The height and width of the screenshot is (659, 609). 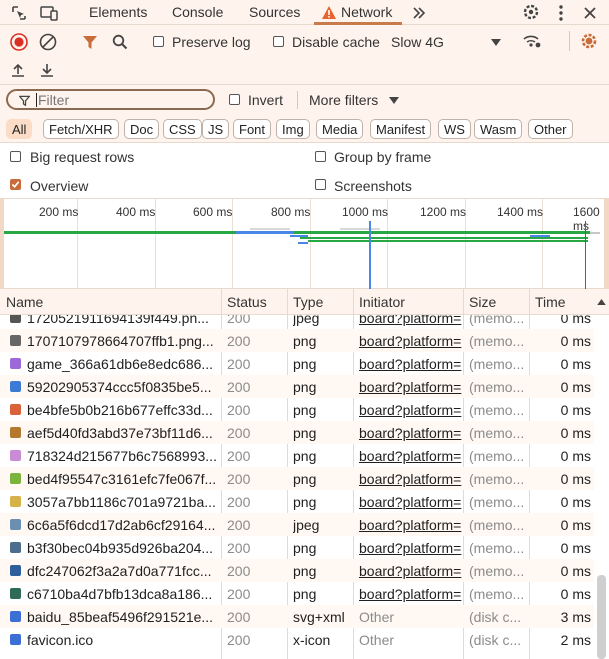 I want to click on column-header-initiator: Initiator, so click(x=382, y=302).